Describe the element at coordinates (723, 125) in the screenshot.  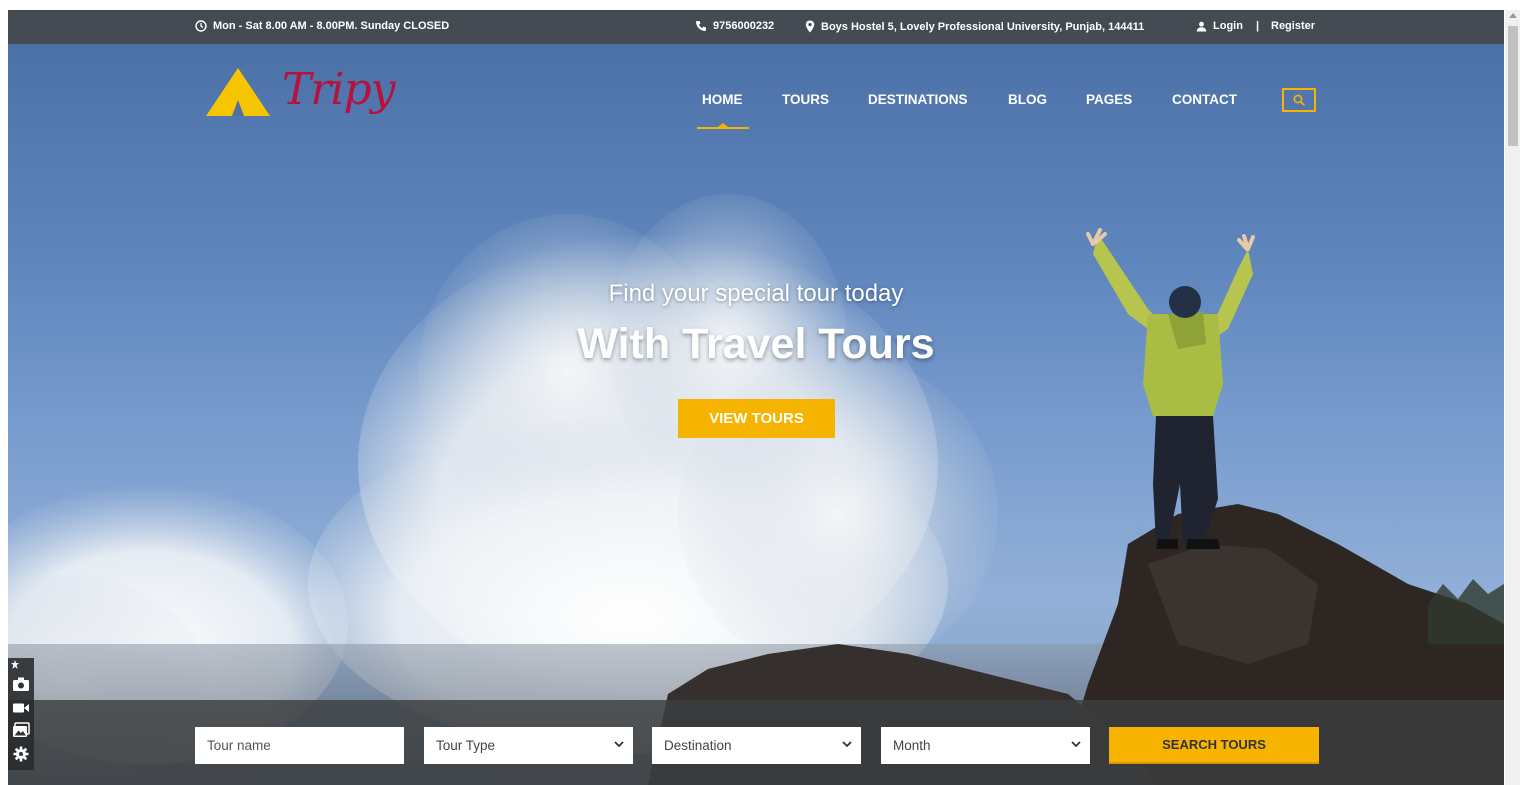
I see `nav-active-caret` at that location.